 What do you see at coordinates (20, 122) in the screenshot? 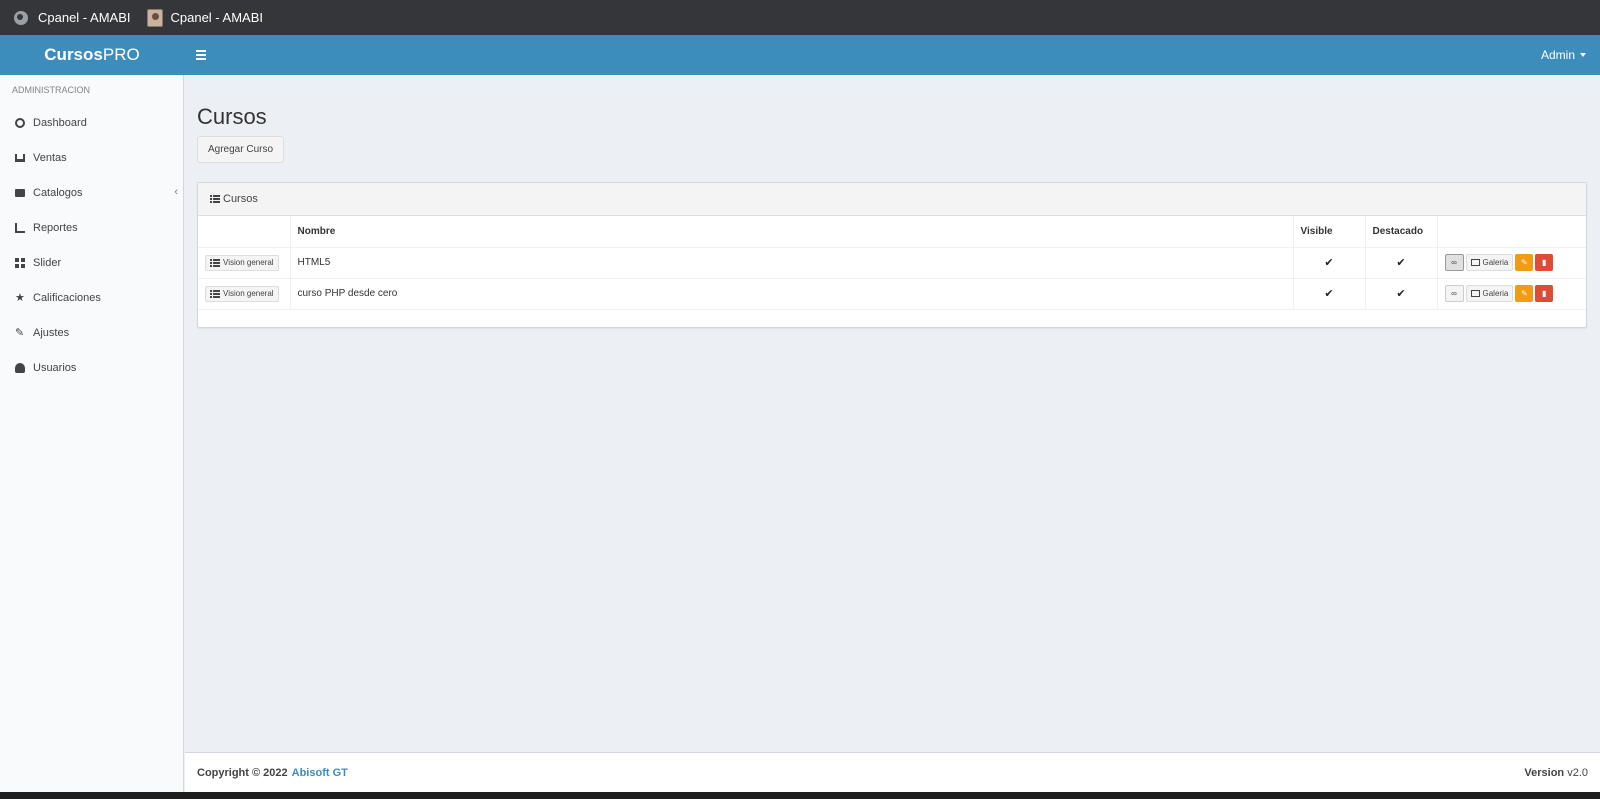
I see `dashboard-icon` at bounding box center [20, 122].